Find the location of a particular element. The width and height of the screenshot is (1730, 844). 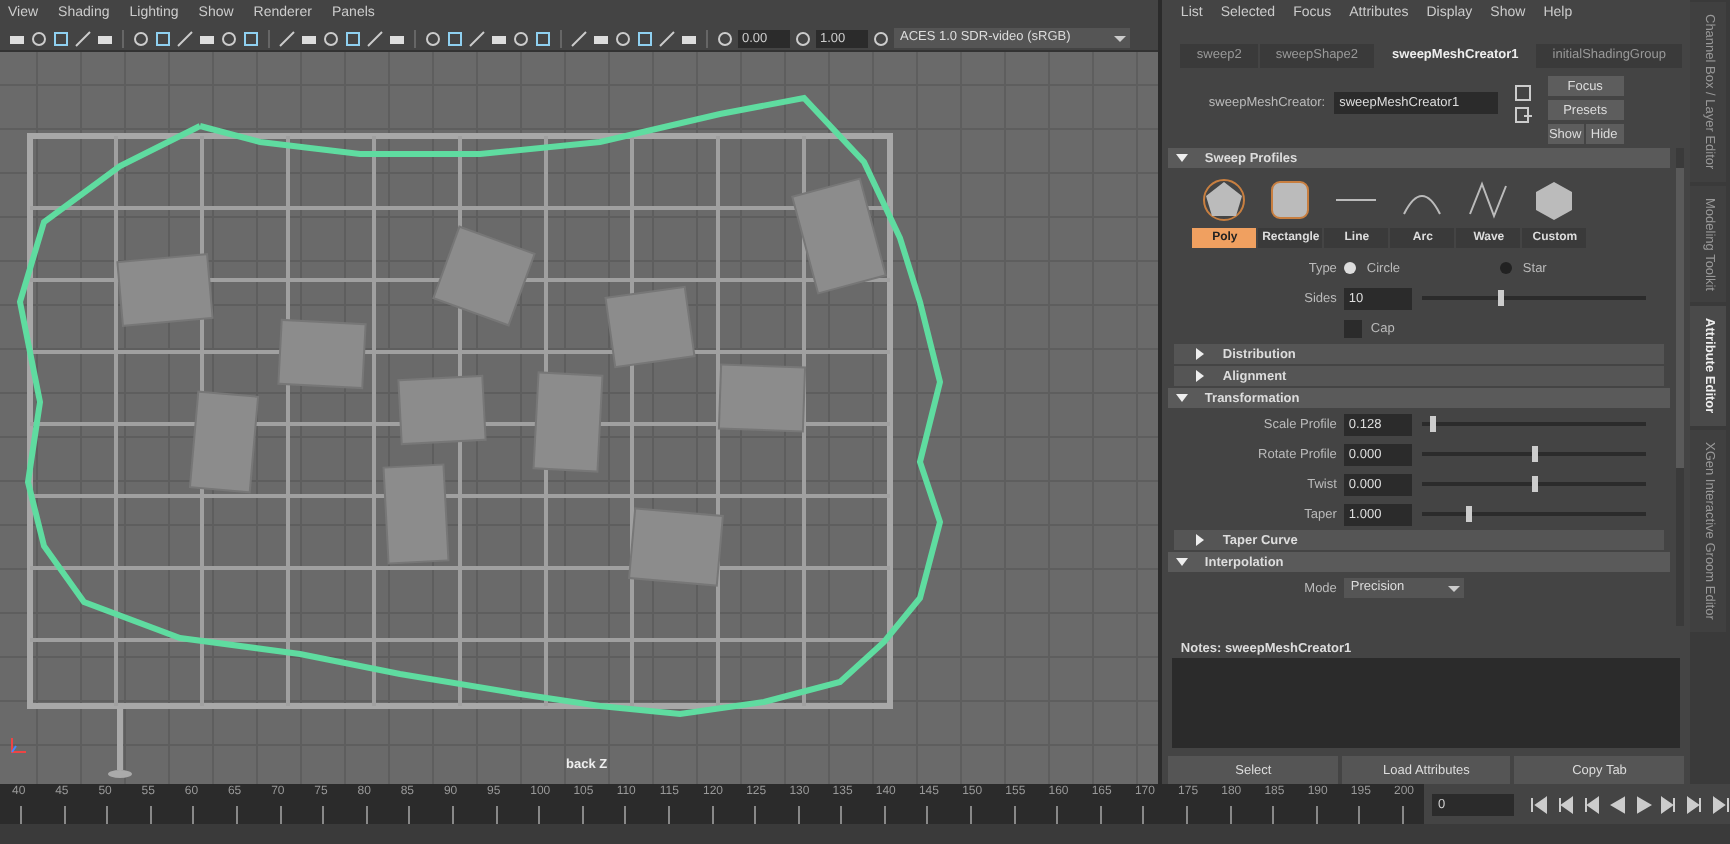

range-slider-bar is located at coordinates (865, 834).